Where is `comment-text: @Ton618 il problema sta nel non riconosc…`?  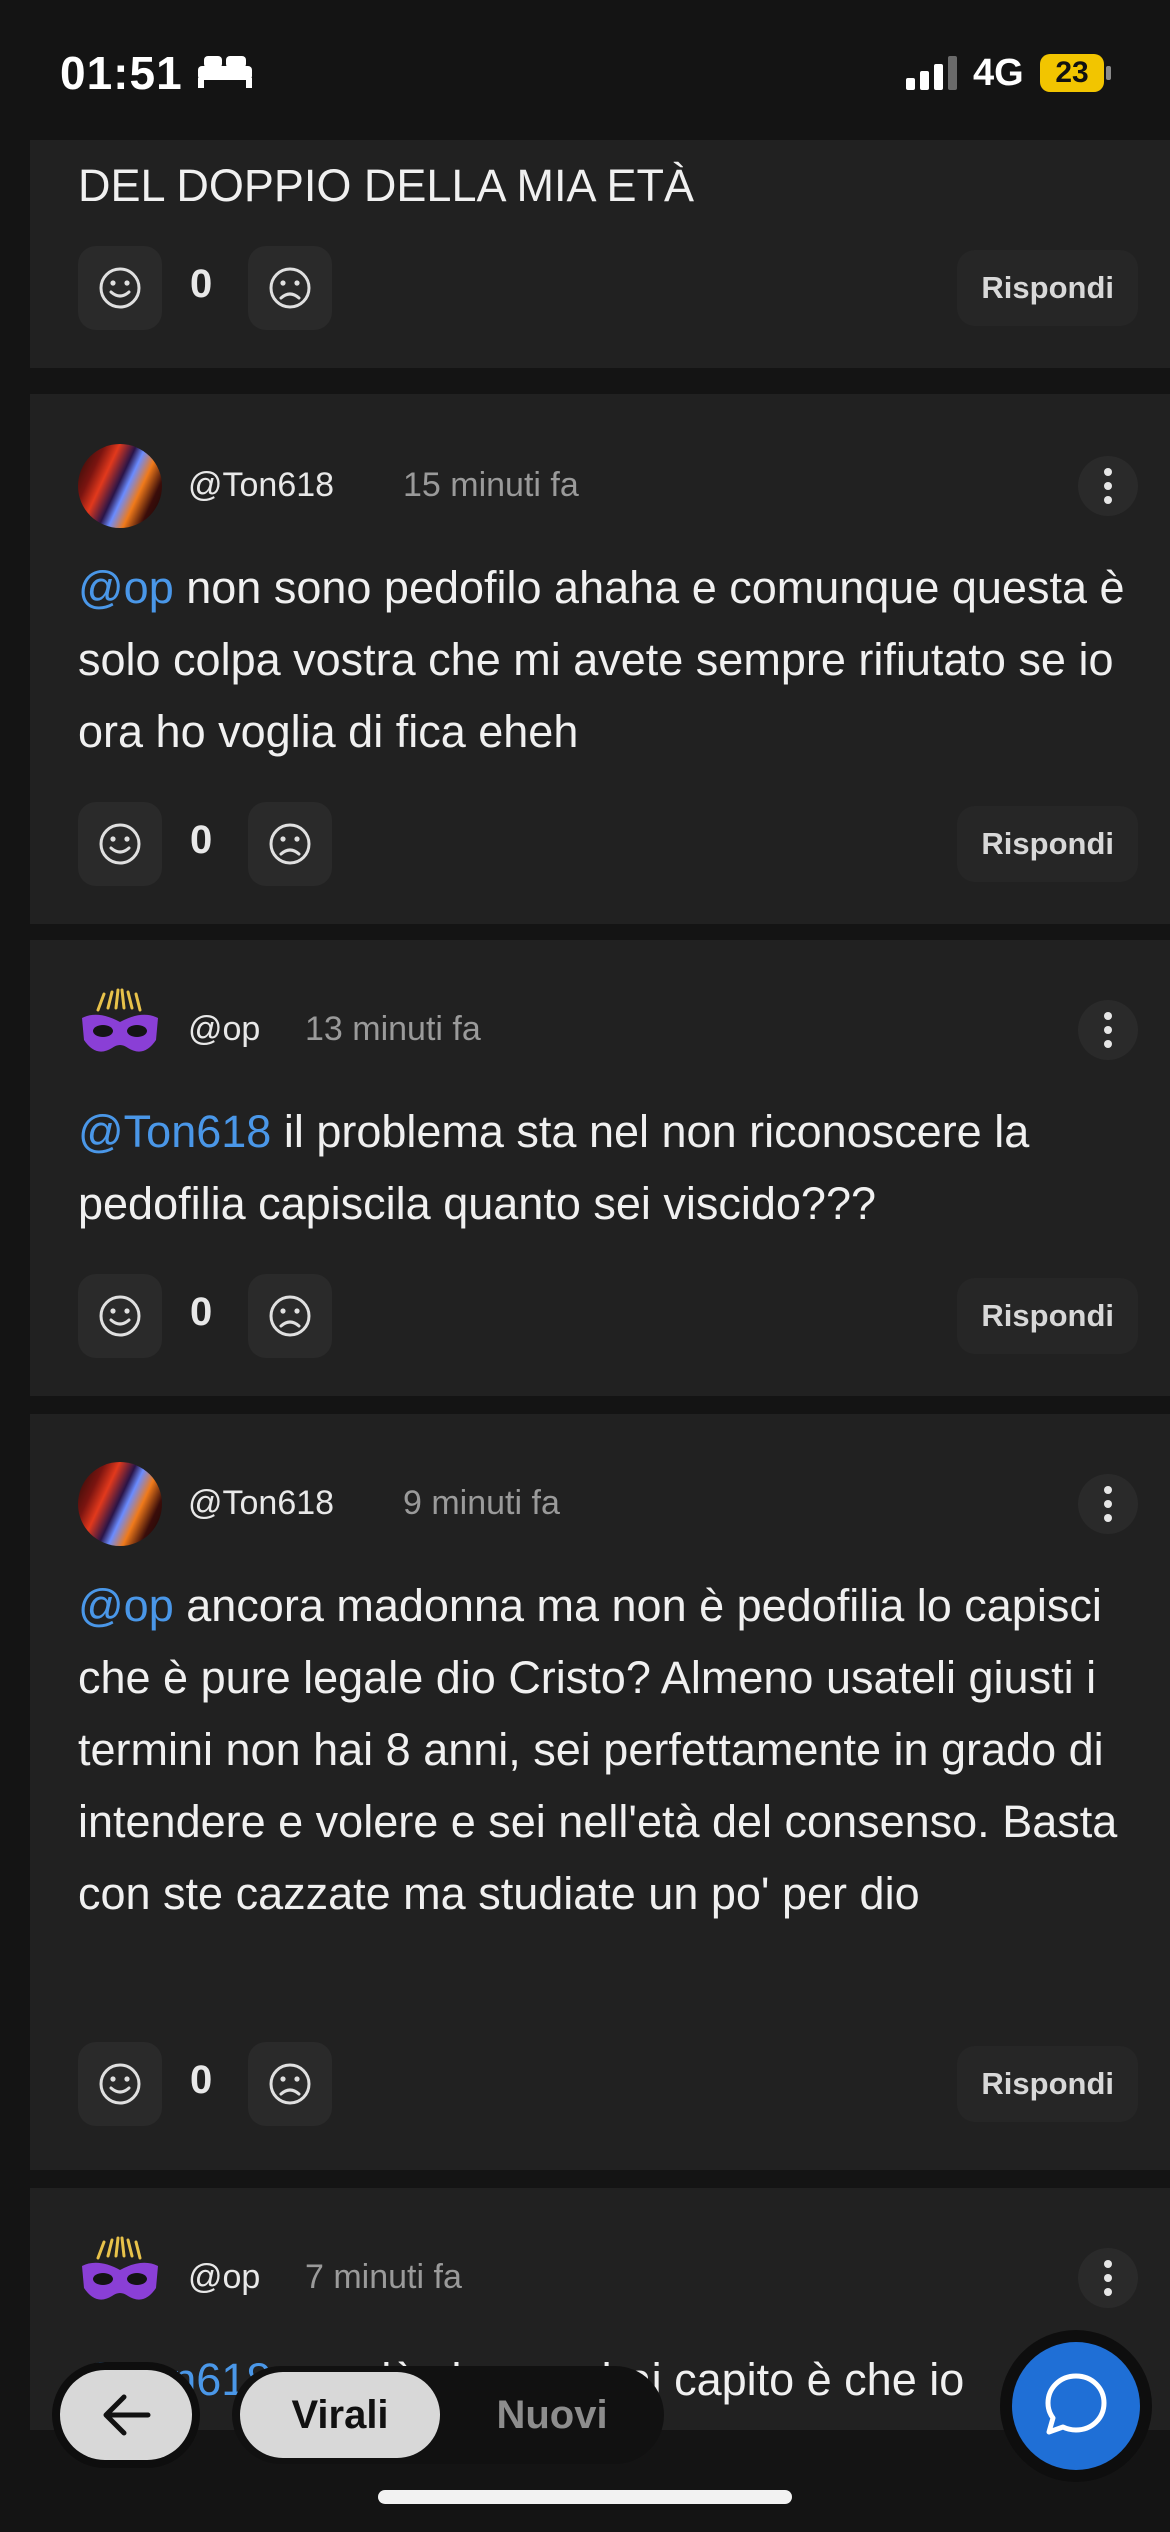 comment-text: @Ton618 il problema sta nel non riconosc… is located at coordinates (554, 1167).